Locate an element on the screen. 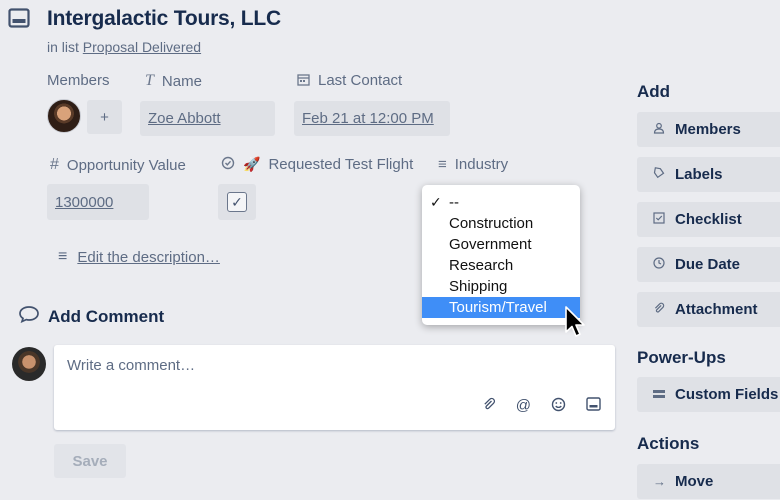  add-comment-text: Add Comment is located at coordinates (106, 316).